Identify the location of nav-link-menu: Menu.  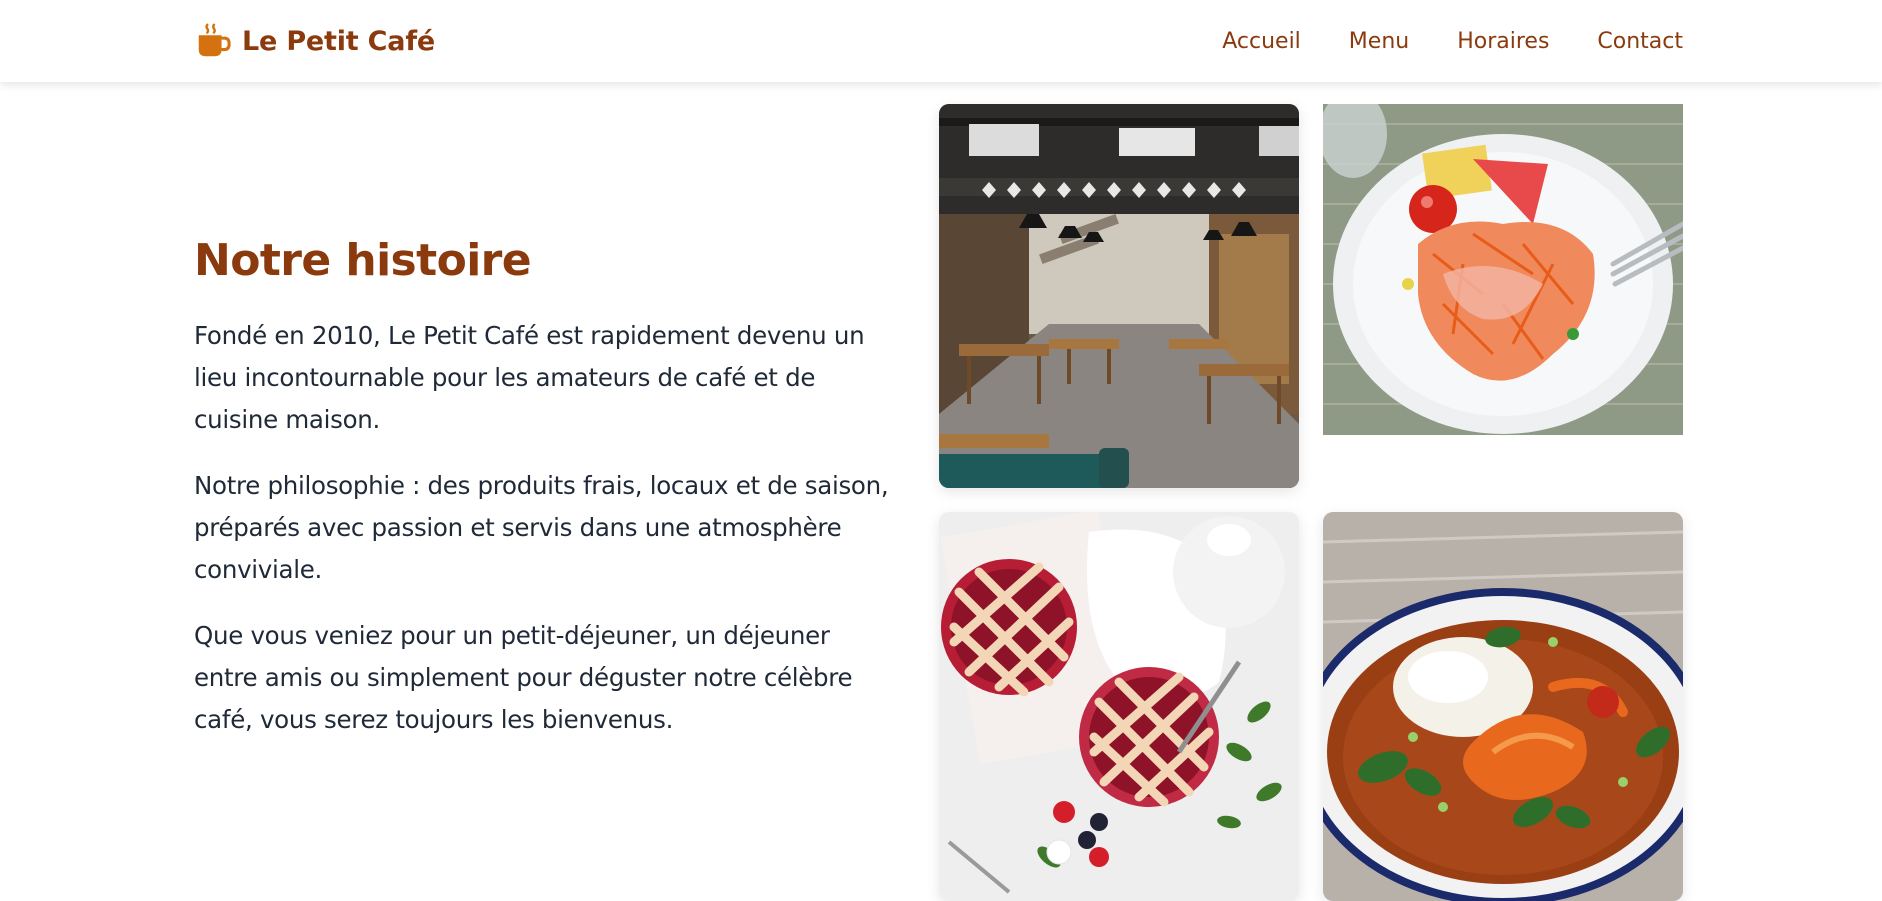
(1379, 41).